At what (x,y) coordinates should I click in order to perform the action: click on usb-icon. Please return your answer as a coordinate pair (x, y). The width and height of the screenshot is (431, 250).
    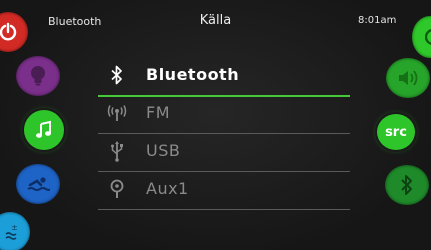
    Looking at the image, I should click on (117, 151).